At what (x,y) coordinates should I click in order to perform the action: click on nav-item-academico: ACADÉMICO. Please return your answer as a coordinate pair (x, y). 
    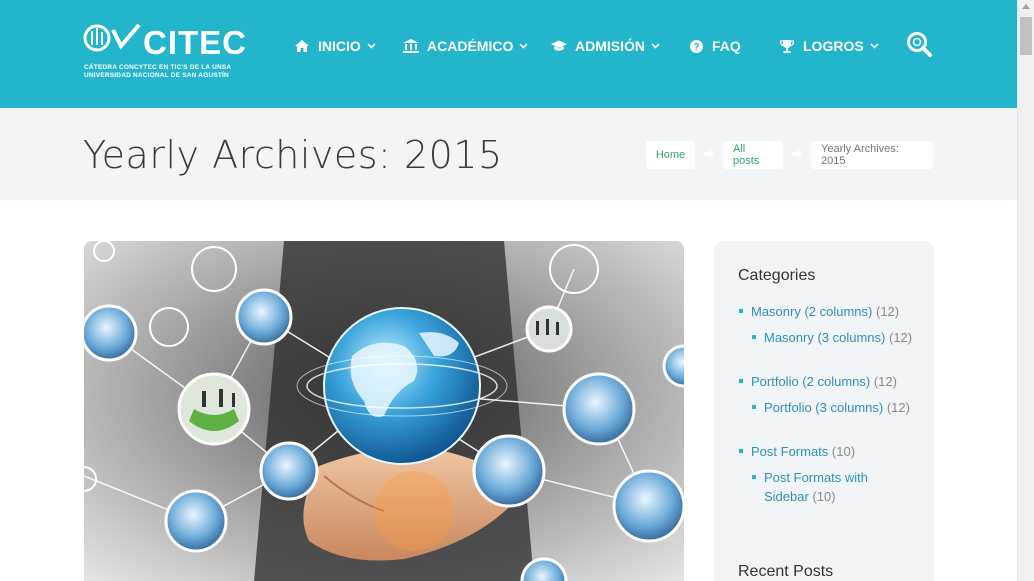
    Looking at the image, I should click on (465, 46).